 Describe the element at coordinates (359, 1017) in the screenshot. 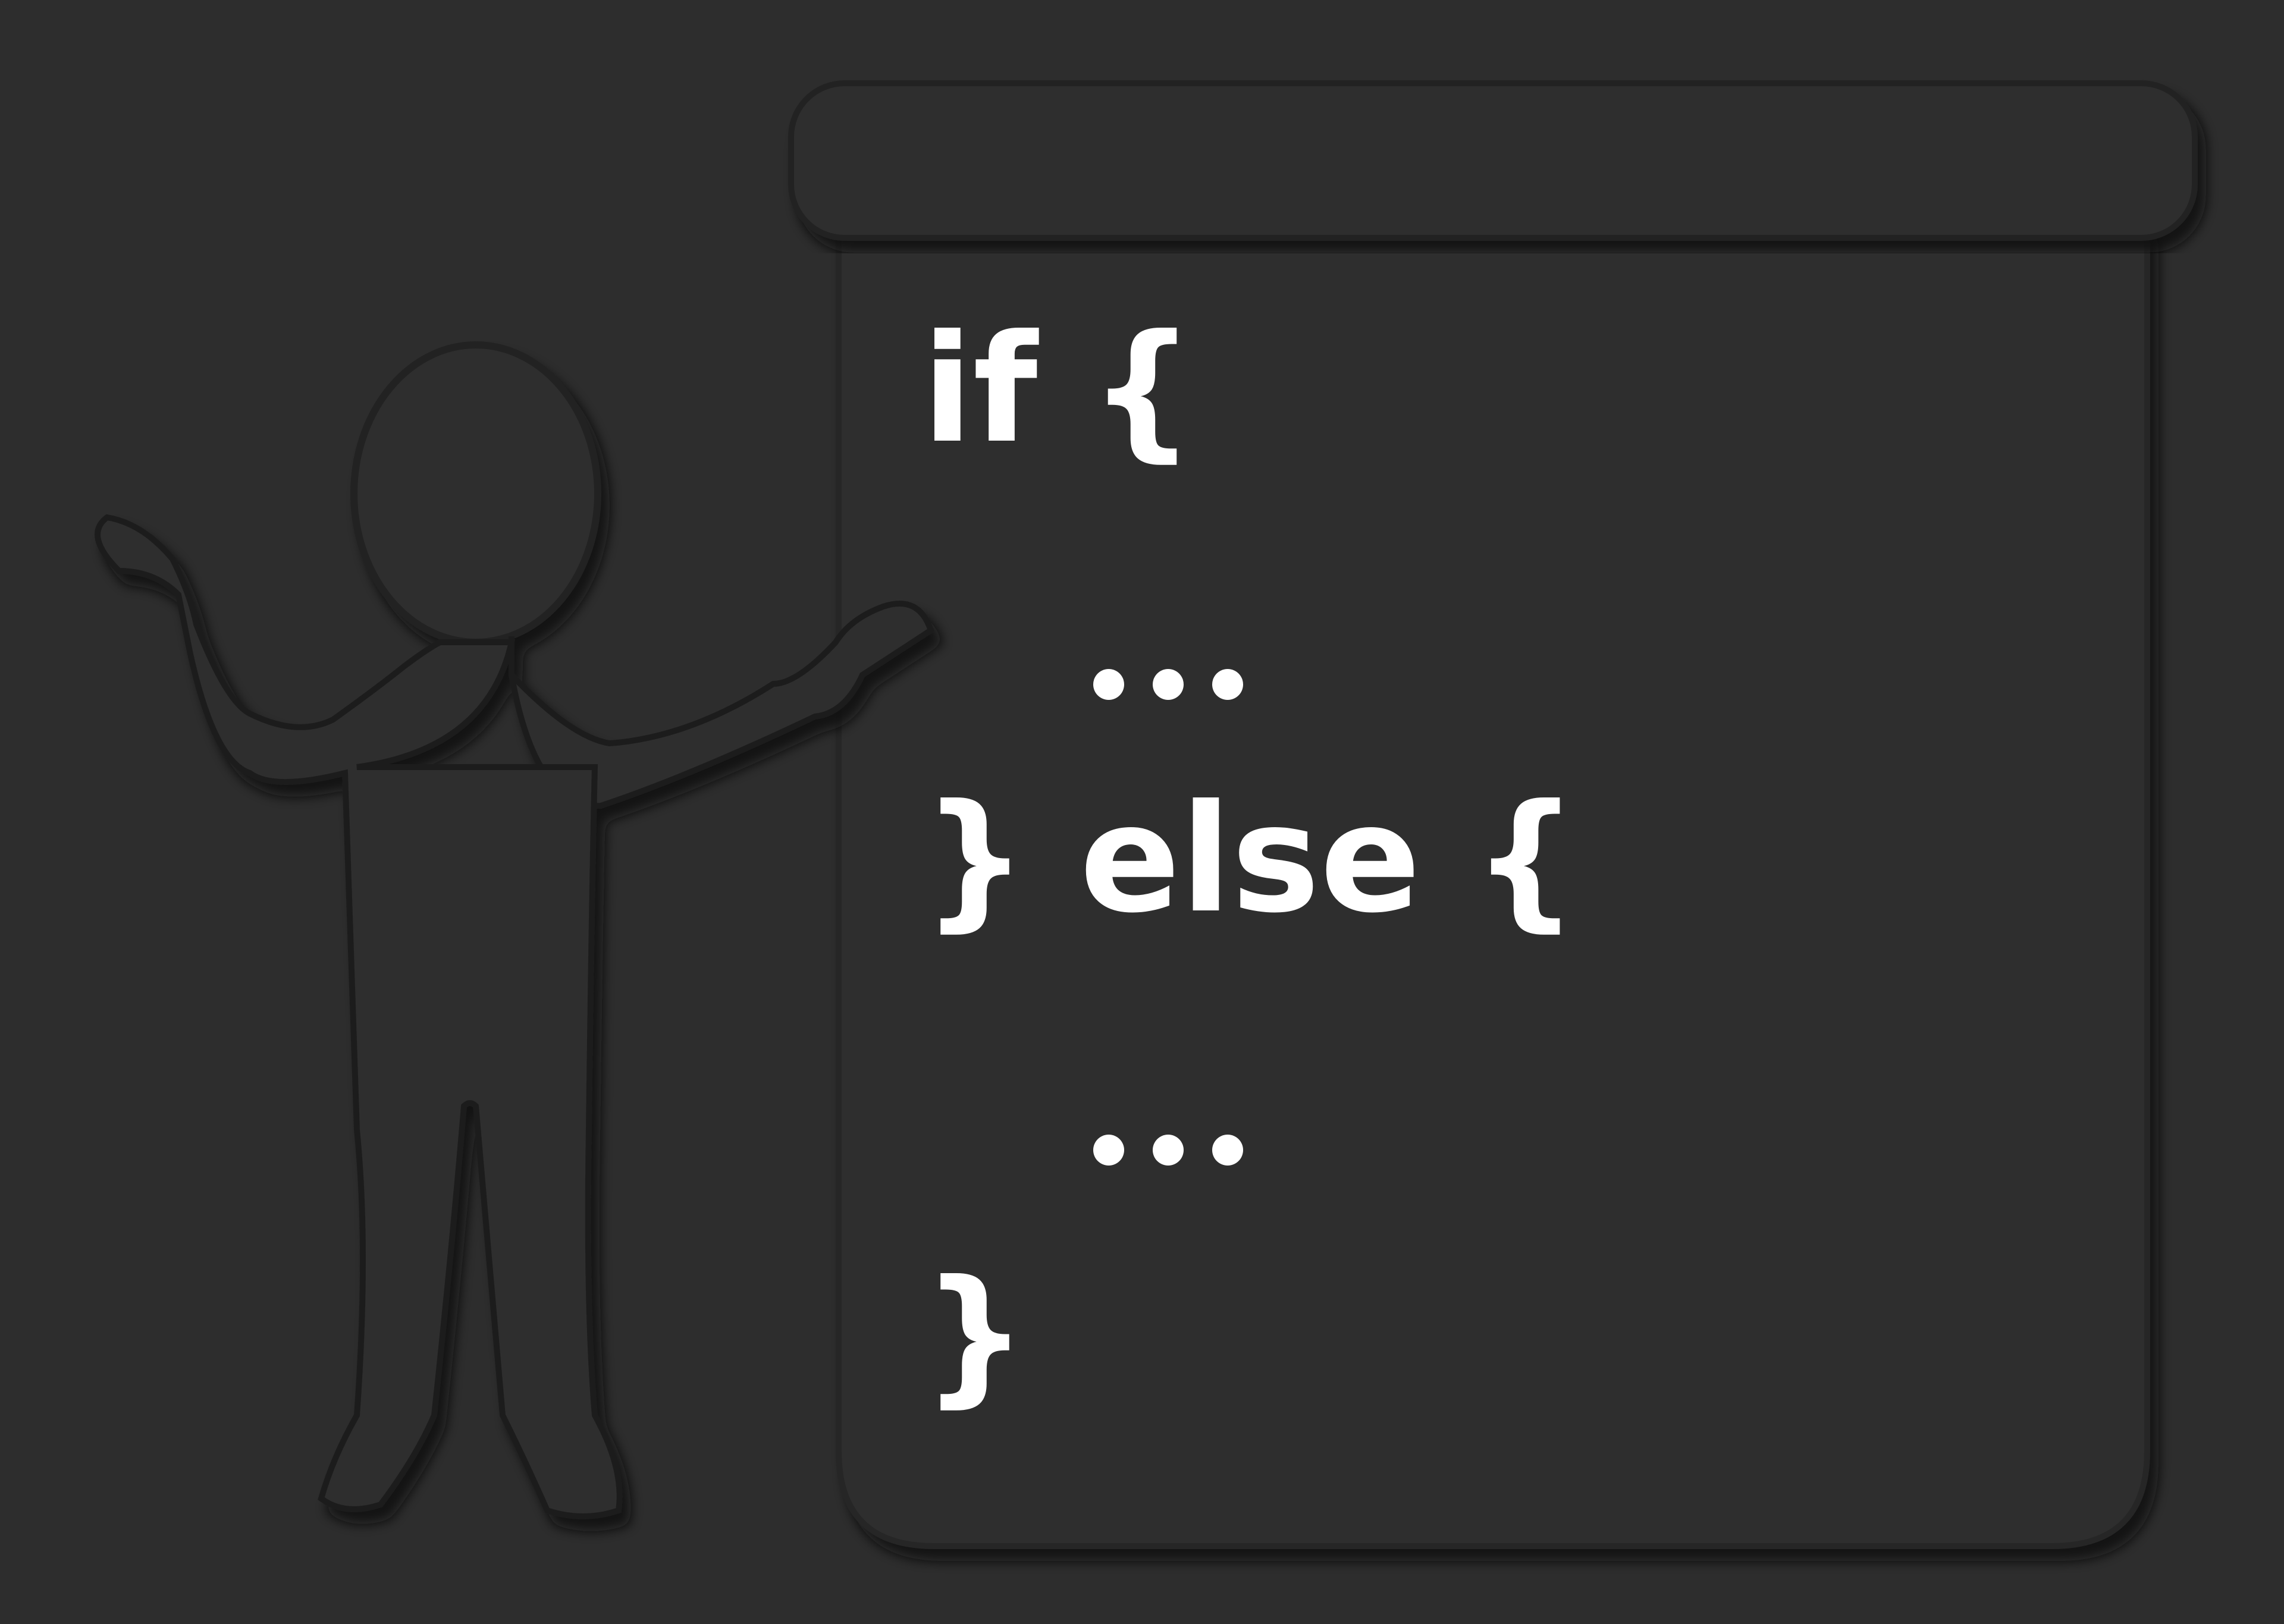

I see `figure-torso-legs` at that location.